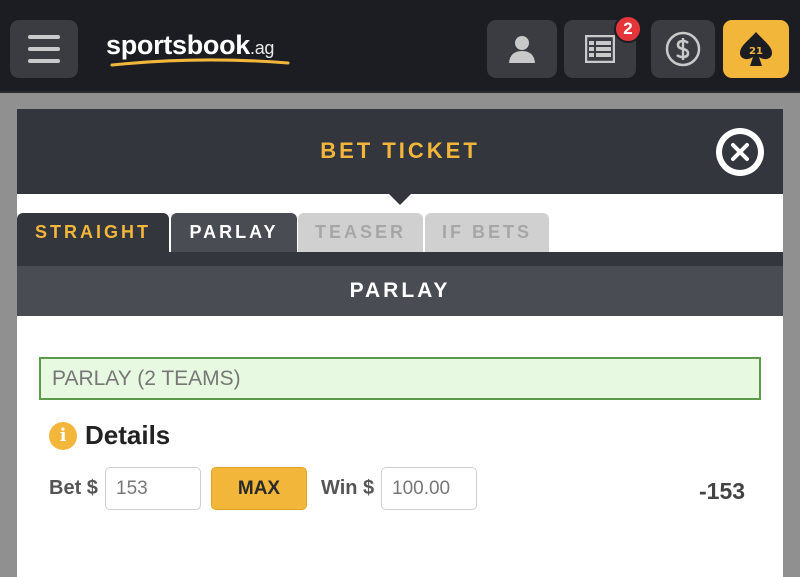  I want to click on close-circle-icon, so click(740, 152).